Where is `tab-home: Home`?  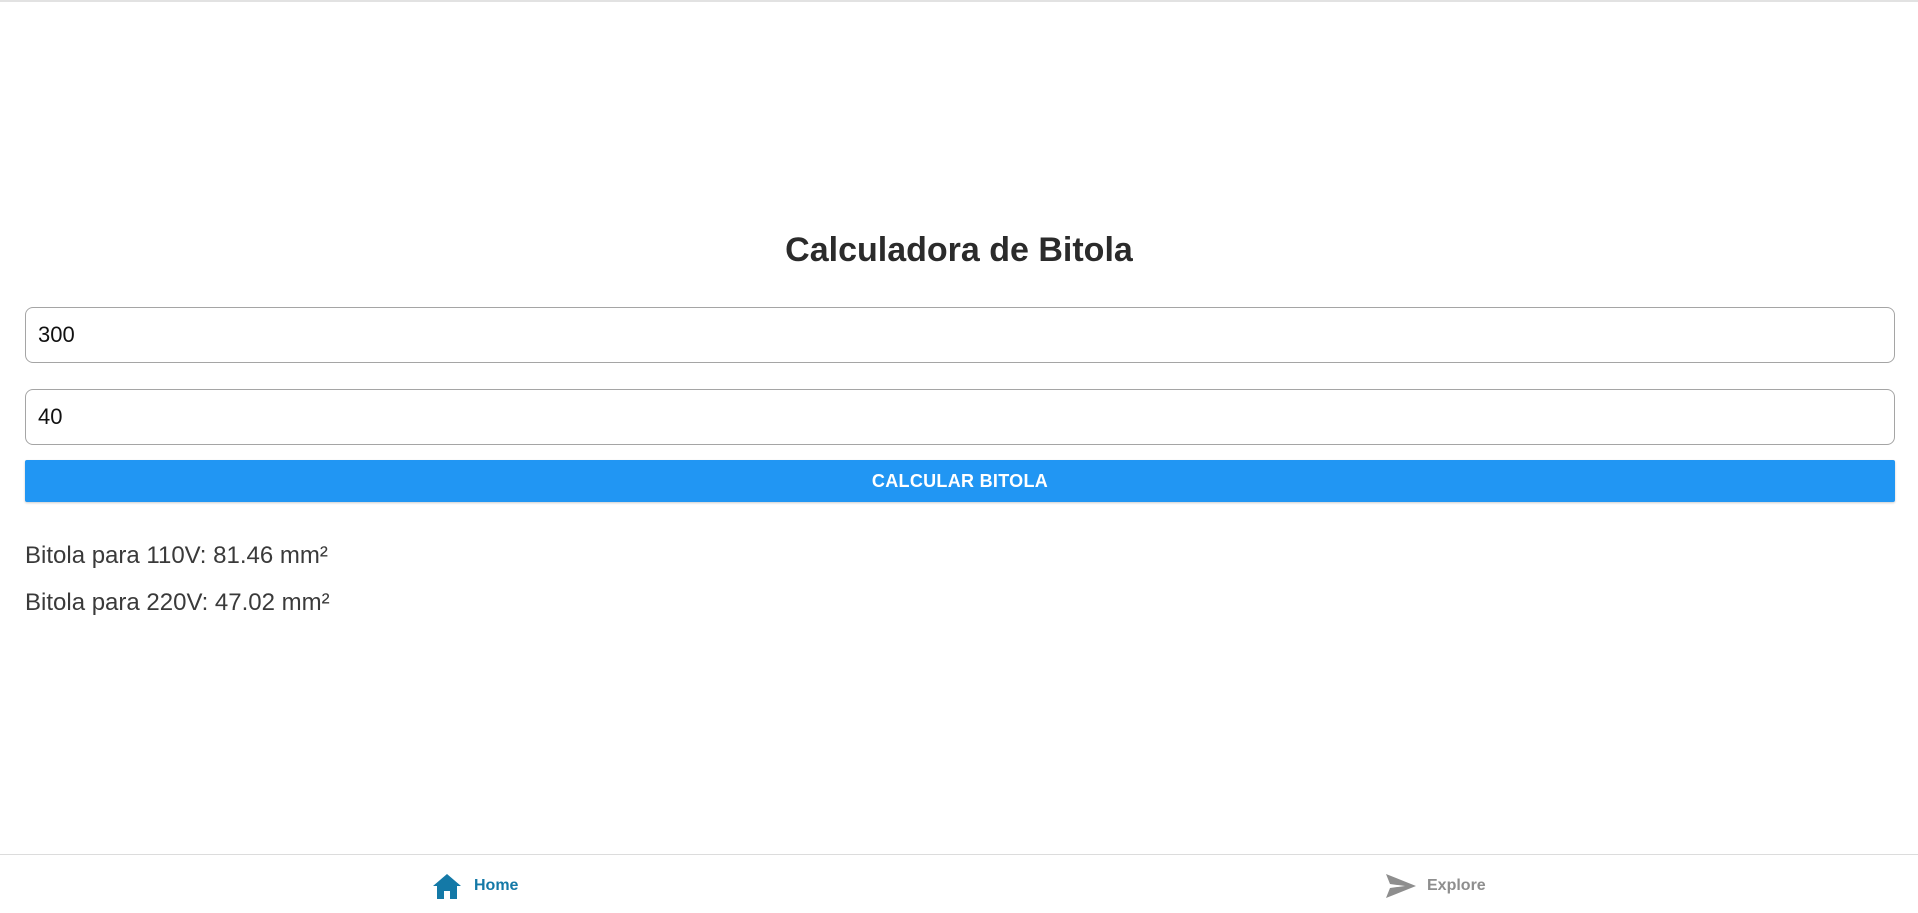 tab-home: Home is located at coordinates (475, 886).